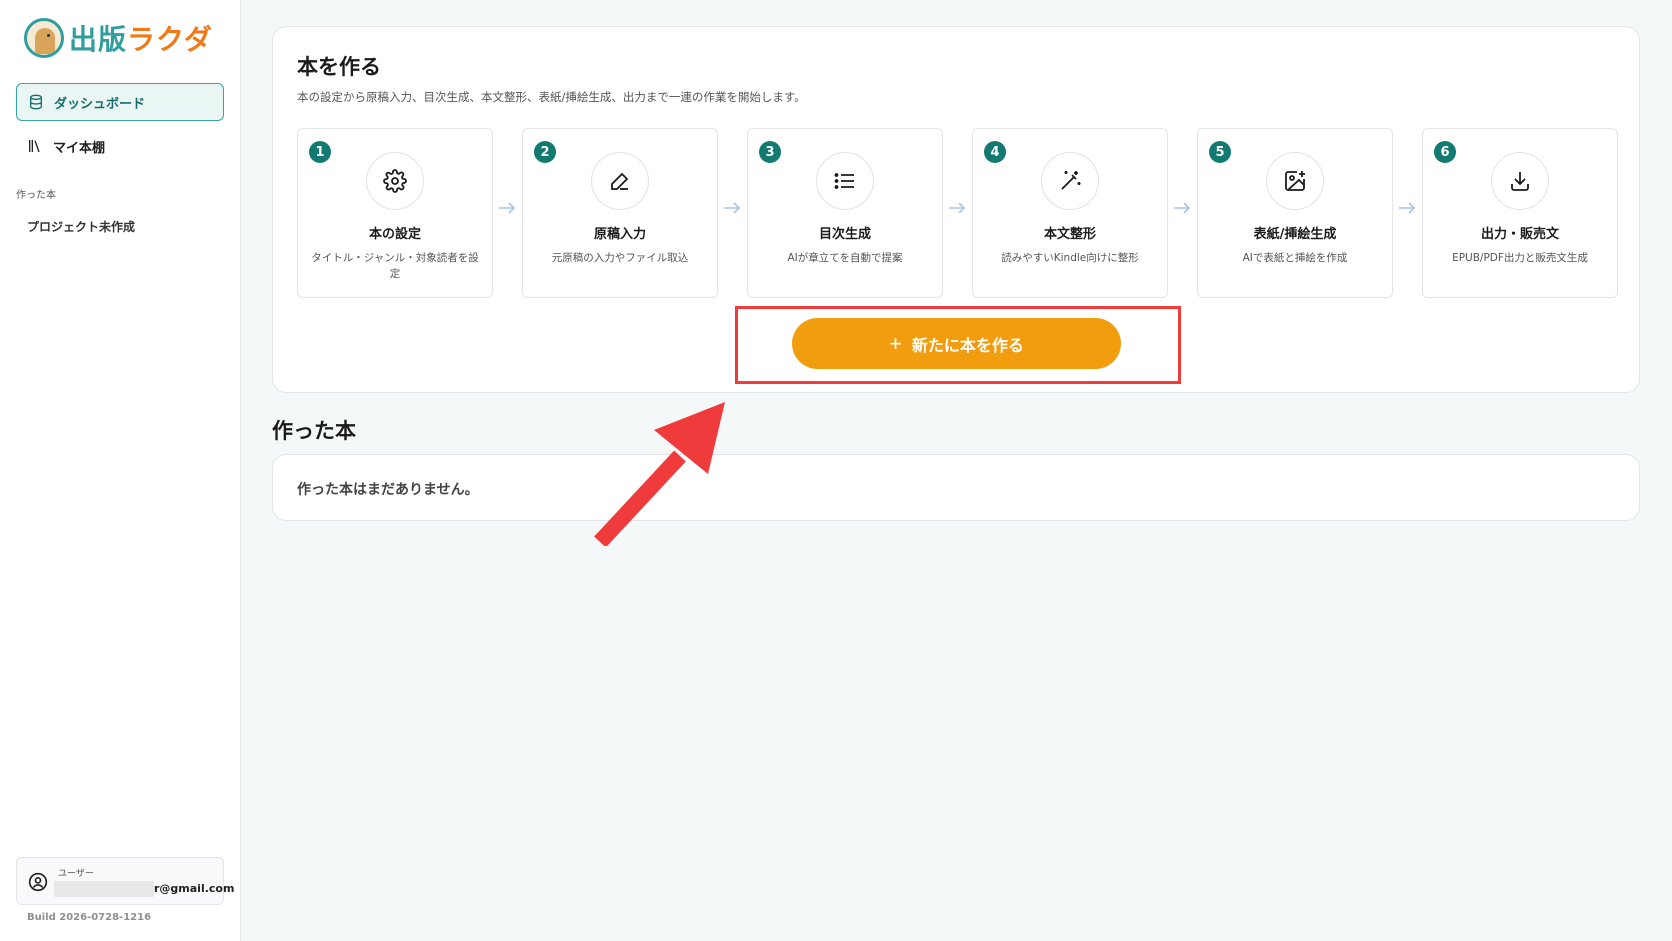 This screenshot has height=941, width=1672. What do you see at coordinates (170, 39) in the screenshot?
I see `logo-text-part2: ラクダ` at bounding box center [170, 39].